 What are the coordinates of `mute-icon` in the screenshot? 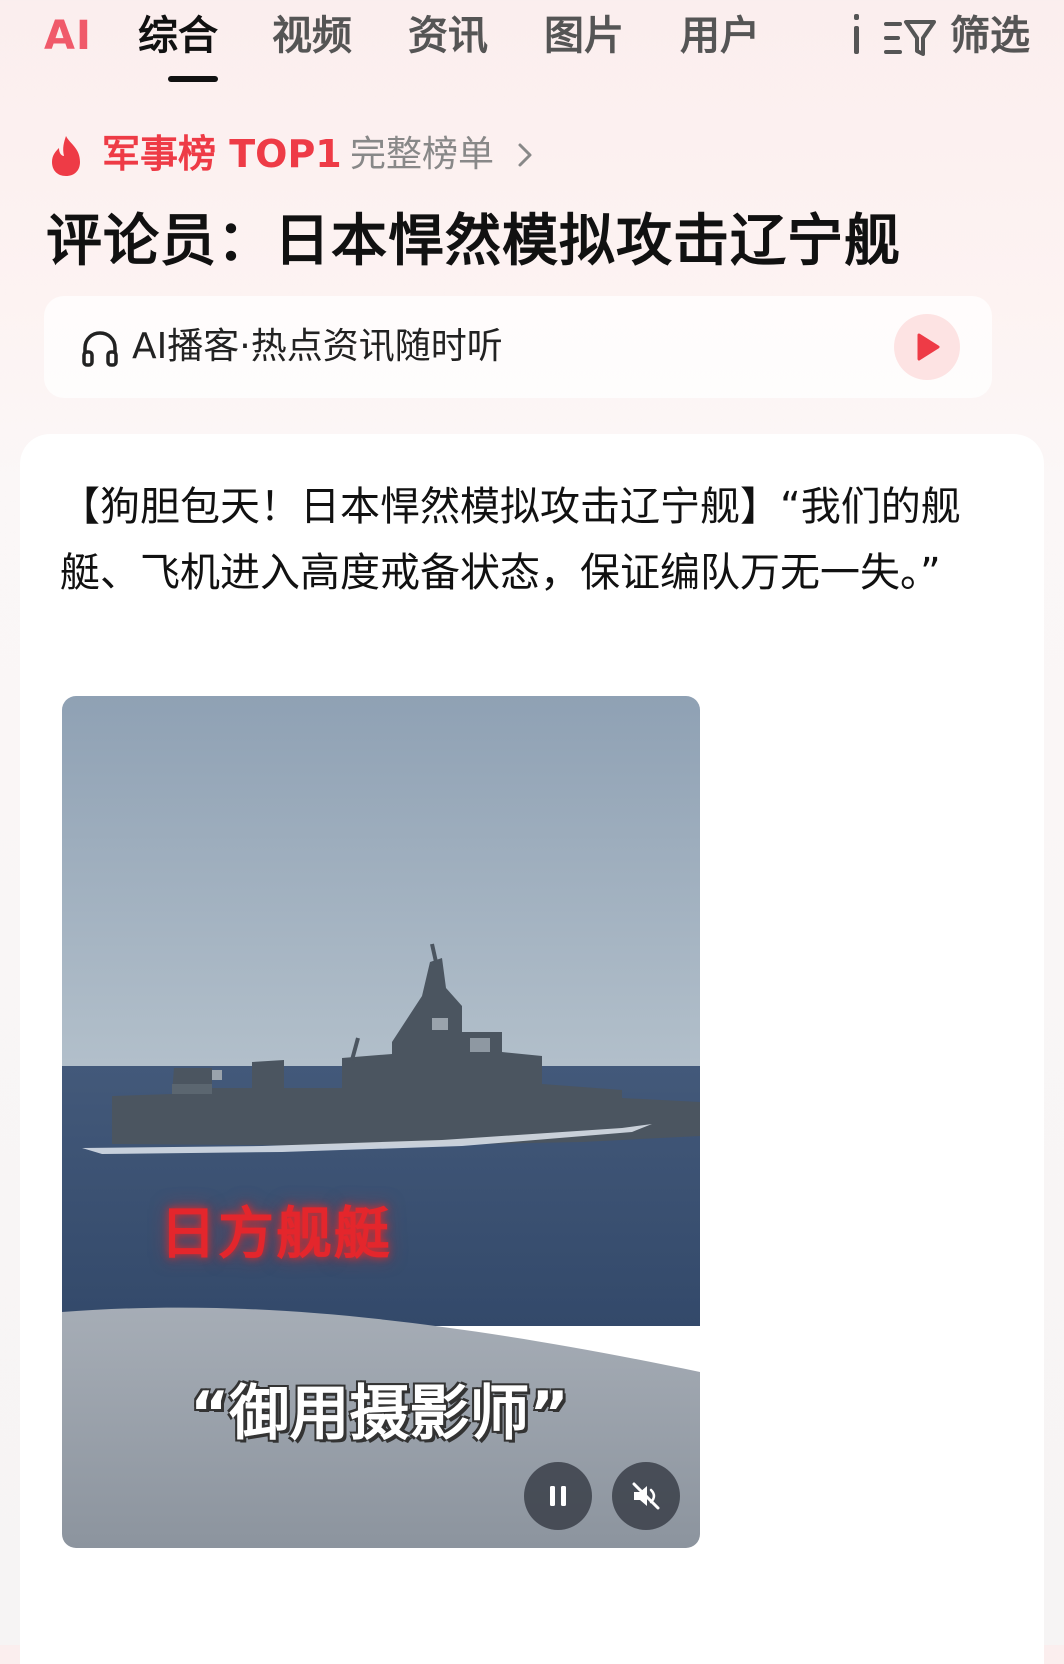 It's located at (646, 1496).